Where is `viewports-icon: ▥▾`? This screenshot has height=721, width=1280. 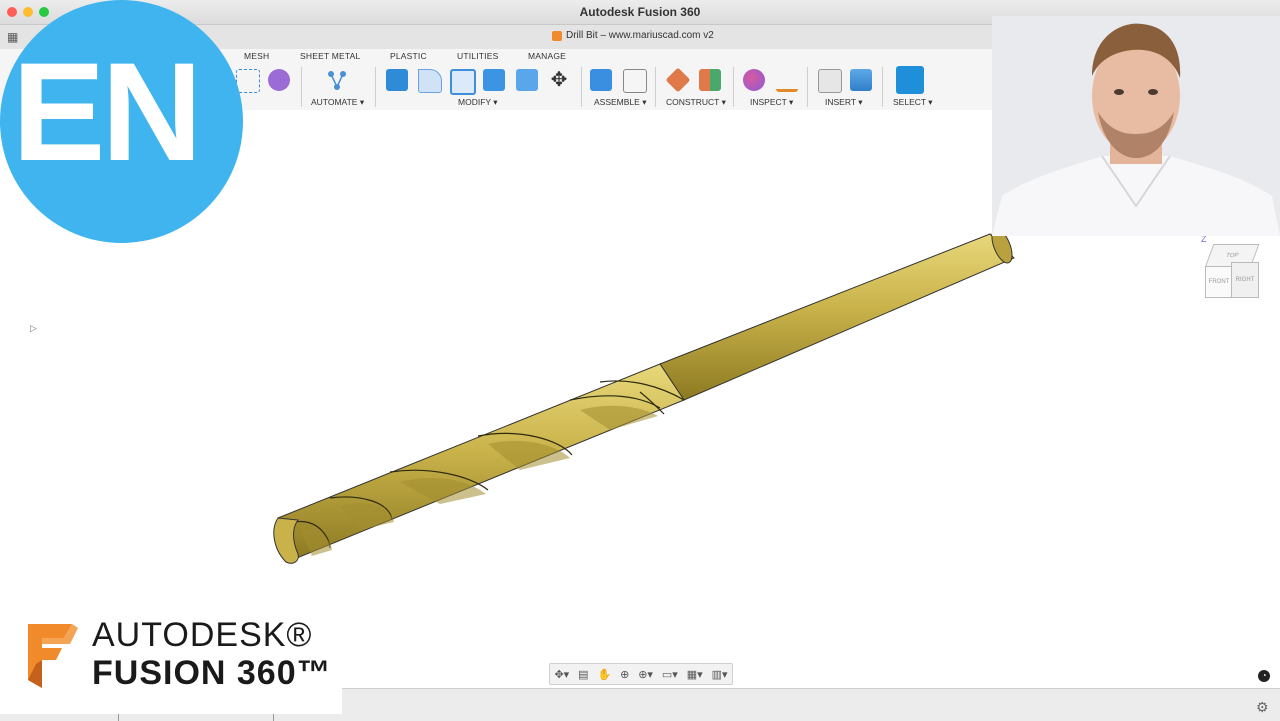
viewports-icon: ▥▾ is located at coordinates (720, 674).